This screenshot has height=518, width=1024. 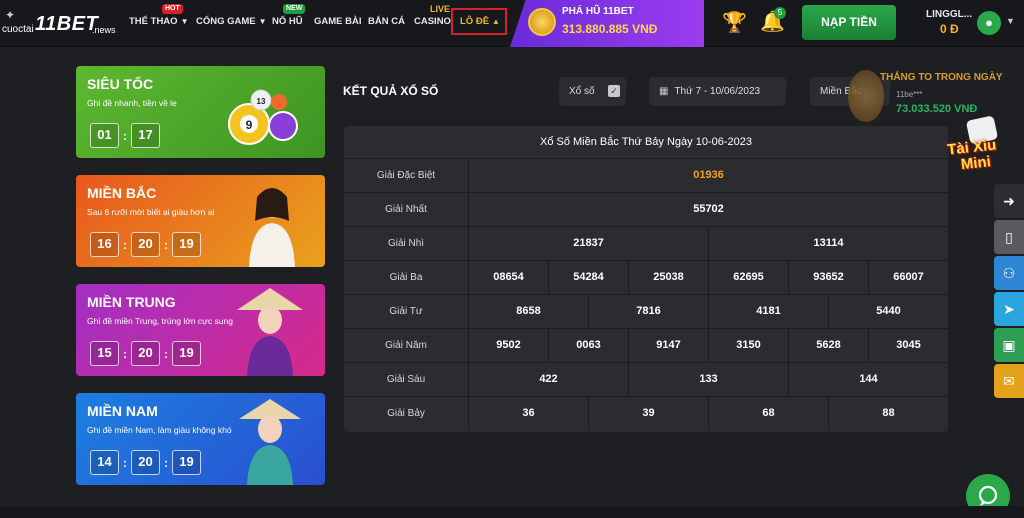 What do you see at coordinates (131, 302) in the screenshot?
I see `region-name: MIỀN TRUNG` at bounding box center [131, 302].